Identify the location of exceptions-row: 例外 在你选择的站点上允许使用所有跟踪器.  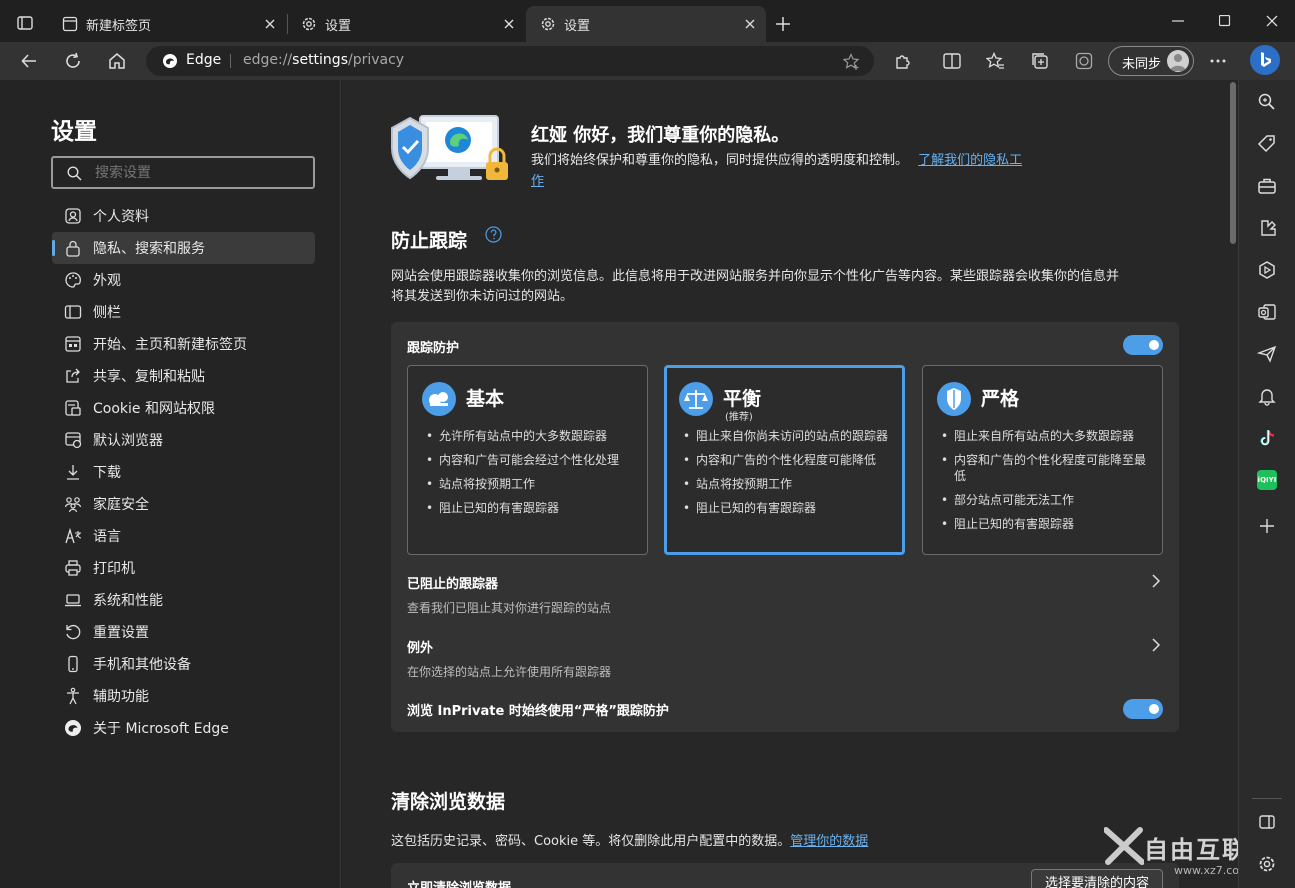
(785, 657).